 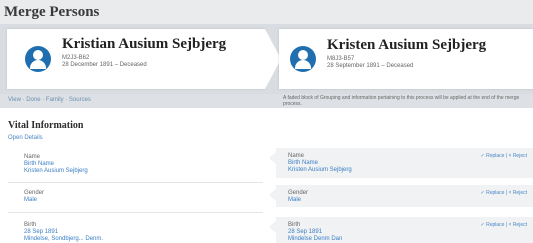 What do you see at coordinates (370, 66) in the screenshot?
I see `right-person-dates: 28 September 1891 – Deceased` at bounding box center [370, 66].